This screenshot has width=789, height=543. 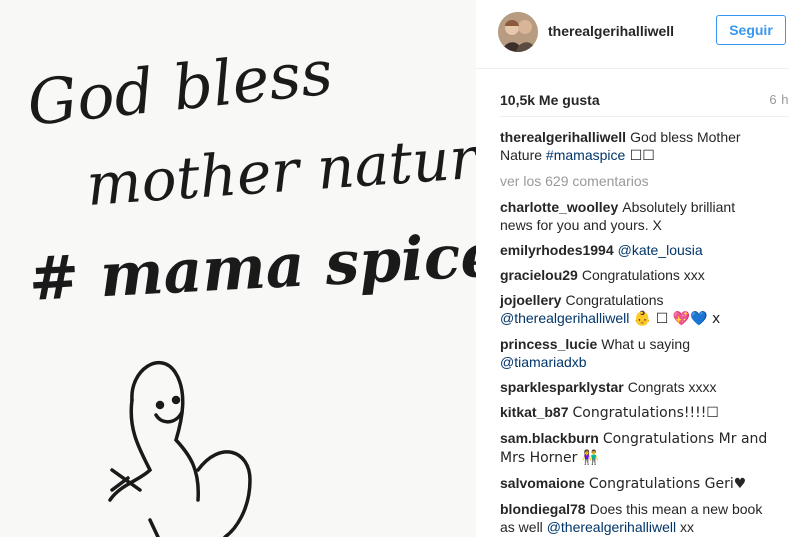 I want to click on comment-username: blondiegal78, so click(x=543, y=509).